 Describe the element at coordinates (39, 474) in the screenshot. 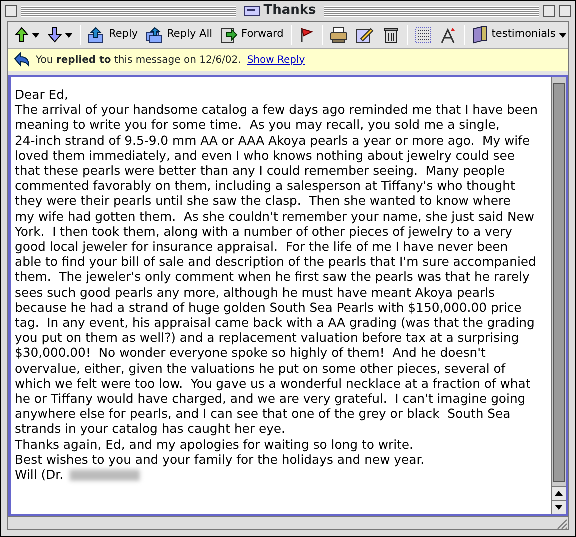

I see `message-line: Will (Dr.` at that location.